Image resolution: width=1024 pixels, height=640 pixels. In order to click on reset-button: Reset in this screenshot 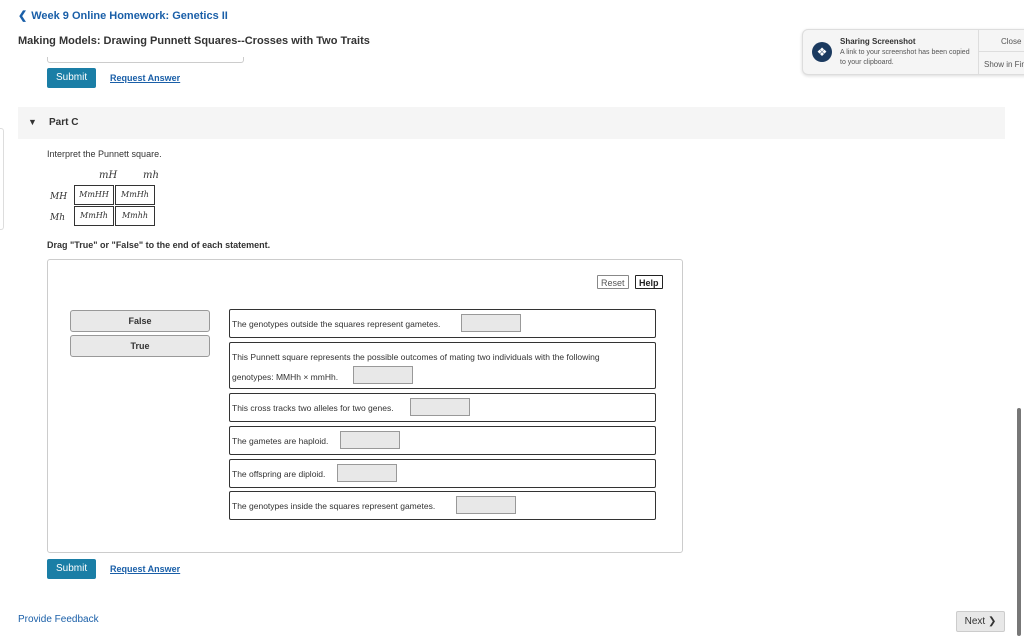, I will do `click(613, 282)`.